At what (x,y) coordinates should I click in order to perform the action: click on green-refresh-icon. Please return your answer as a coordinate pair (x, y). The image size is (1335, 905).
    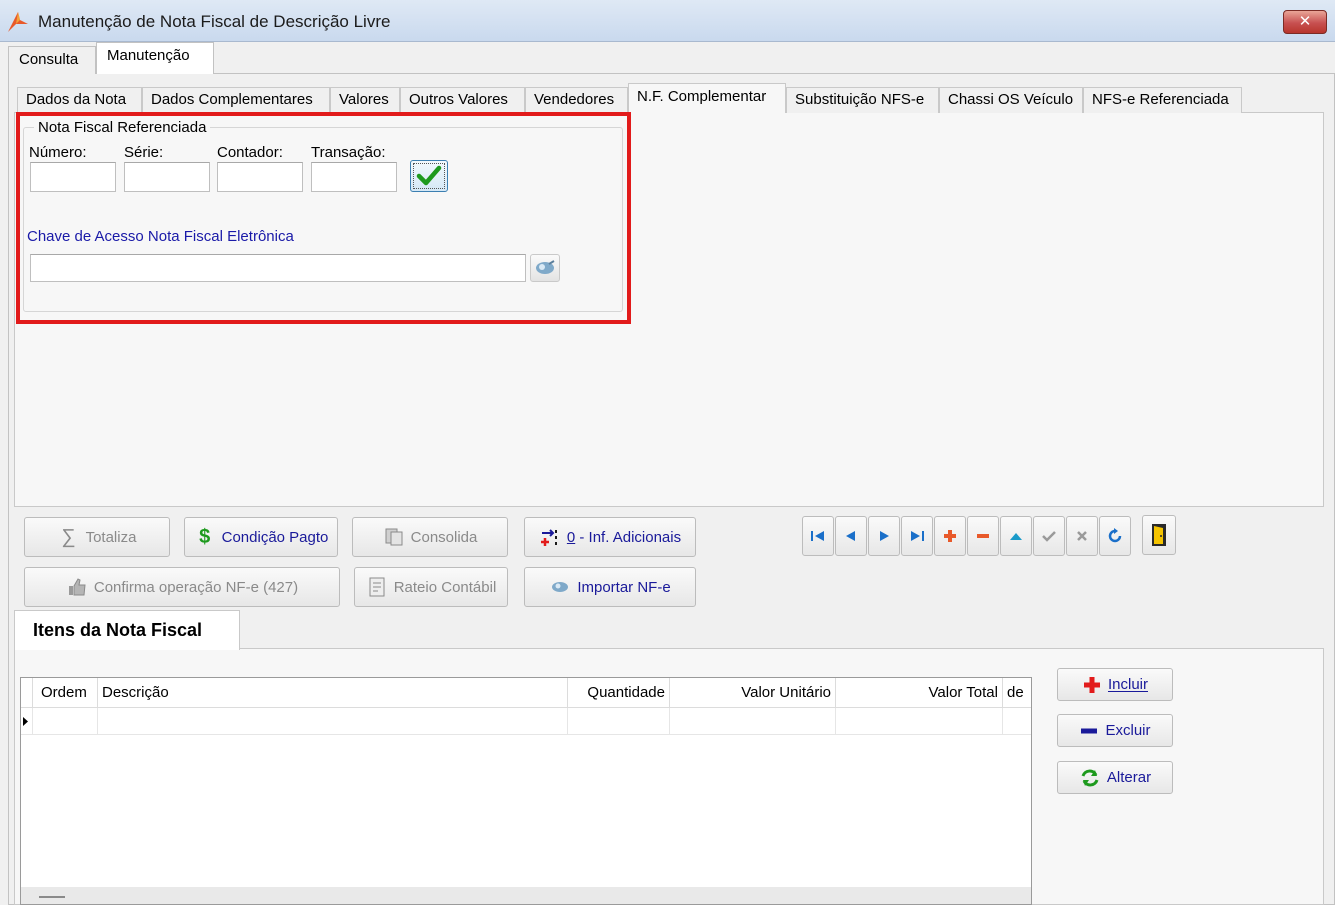
    Looking at the image, I should click on (1090, 777).